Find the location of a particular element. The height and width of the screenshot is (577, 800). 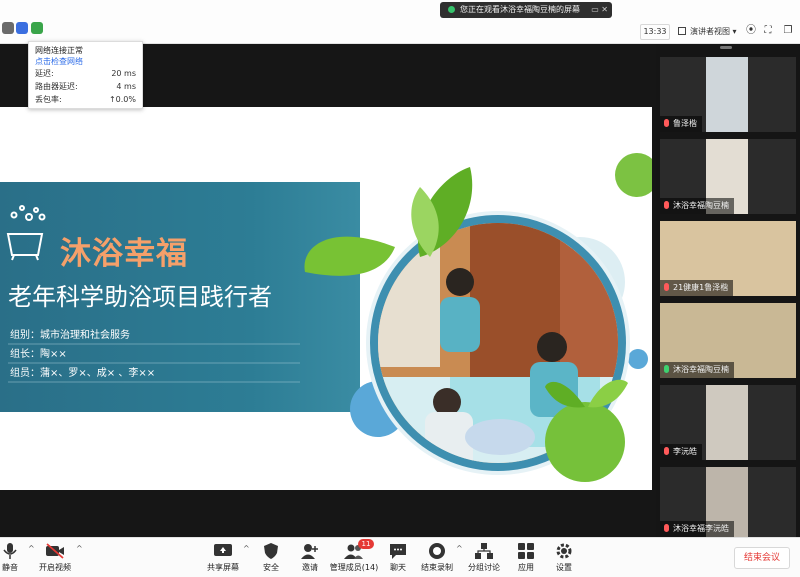

packet-loss-row: 丢包率: ↑0.0% is located at coordinates (85, 99).